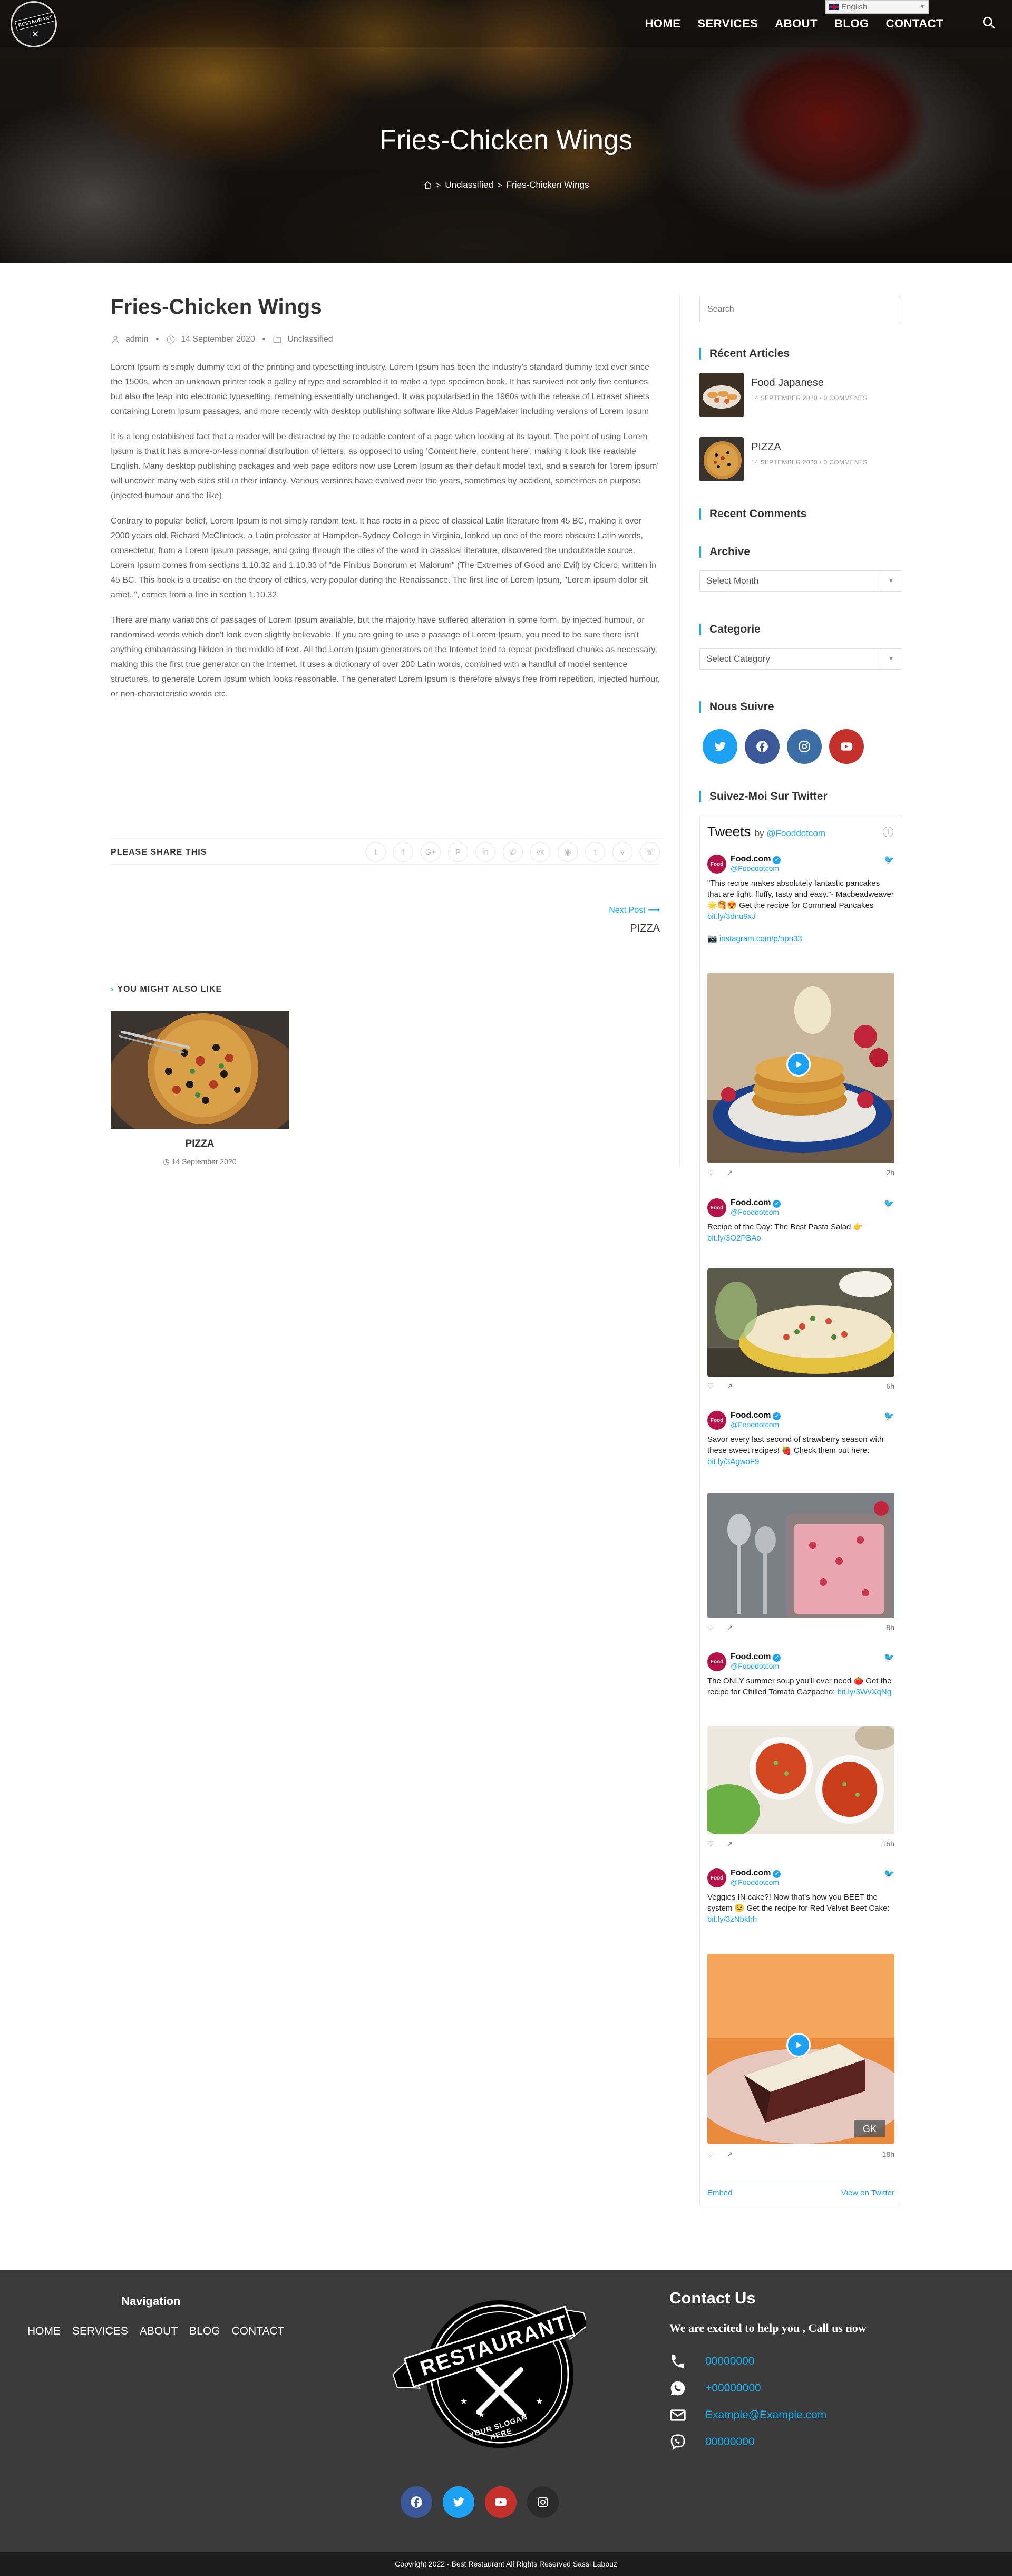 Image resolution: width=1012 pixels, height=2576 pixels. I want to click on tweet-media-beet-cake: GK, so click(800, 2049).